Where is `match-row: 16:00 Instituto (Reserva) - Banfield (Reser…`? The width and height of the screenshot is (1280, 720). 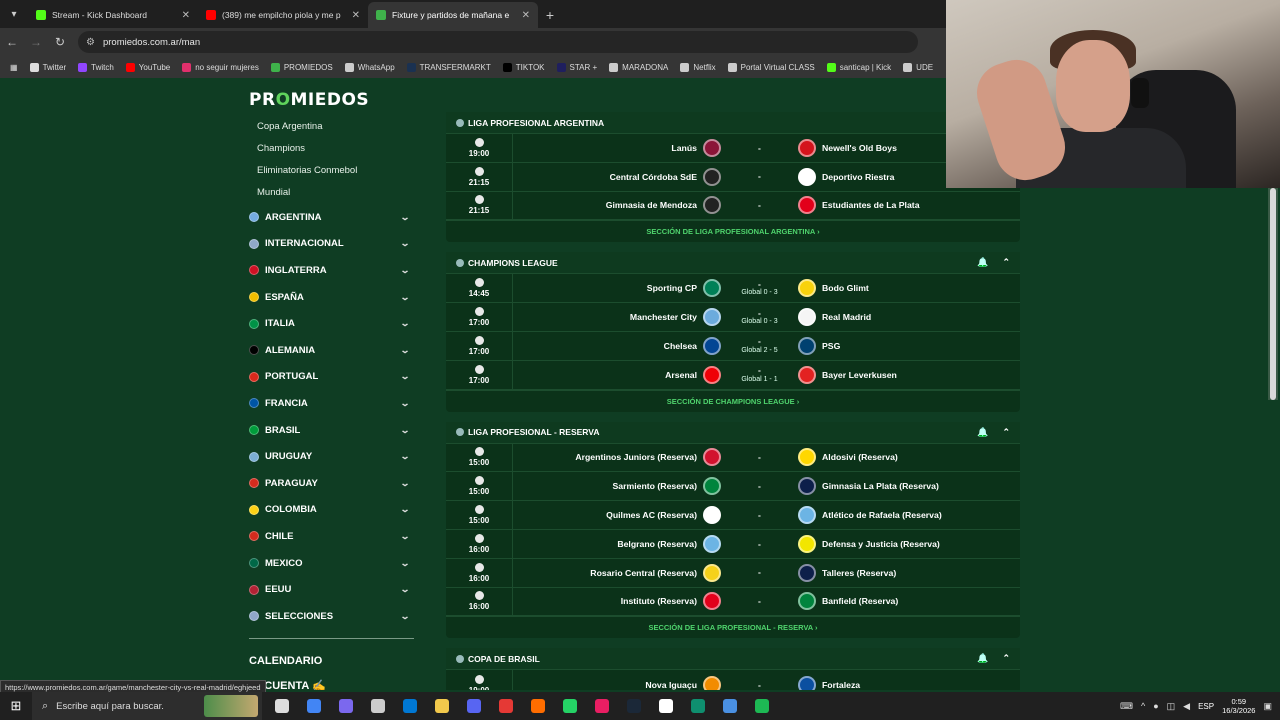 match-row: 16:00 Instituto (Reserva) - Banfield (Reser… is located at coordinates (733, 602).